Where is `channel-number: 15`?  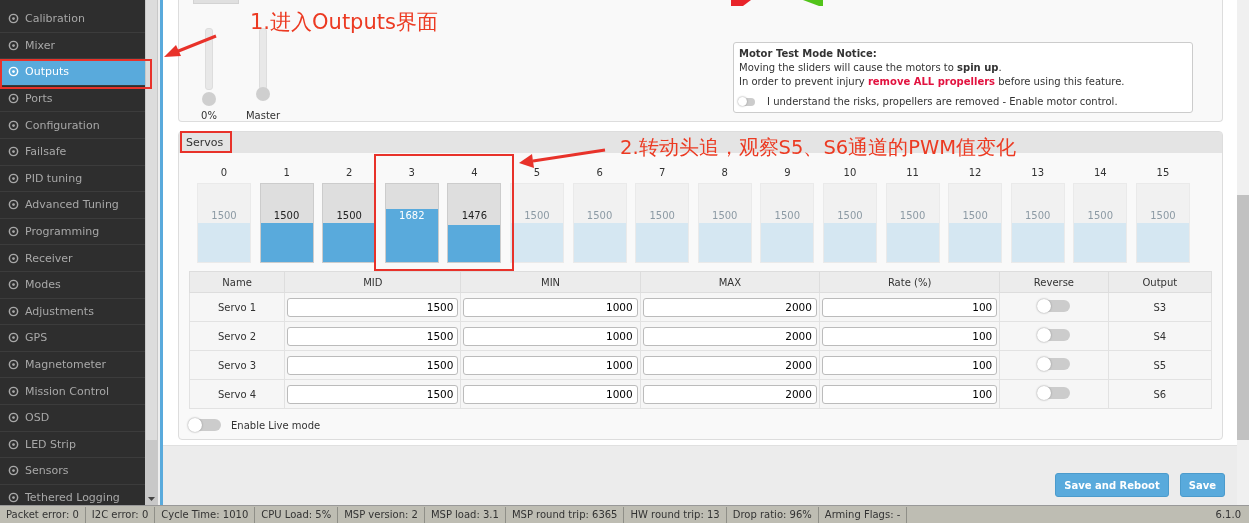 channel-number: 15 is located at coordinates (1163, 172).